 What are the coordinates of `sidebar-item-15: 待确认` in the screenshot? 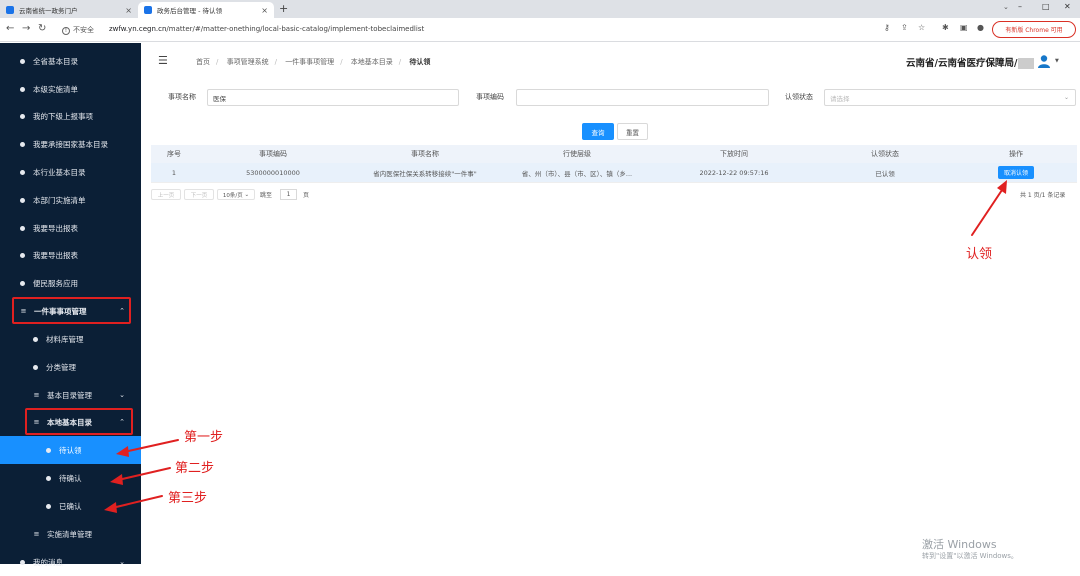 It's located at (70, 478).